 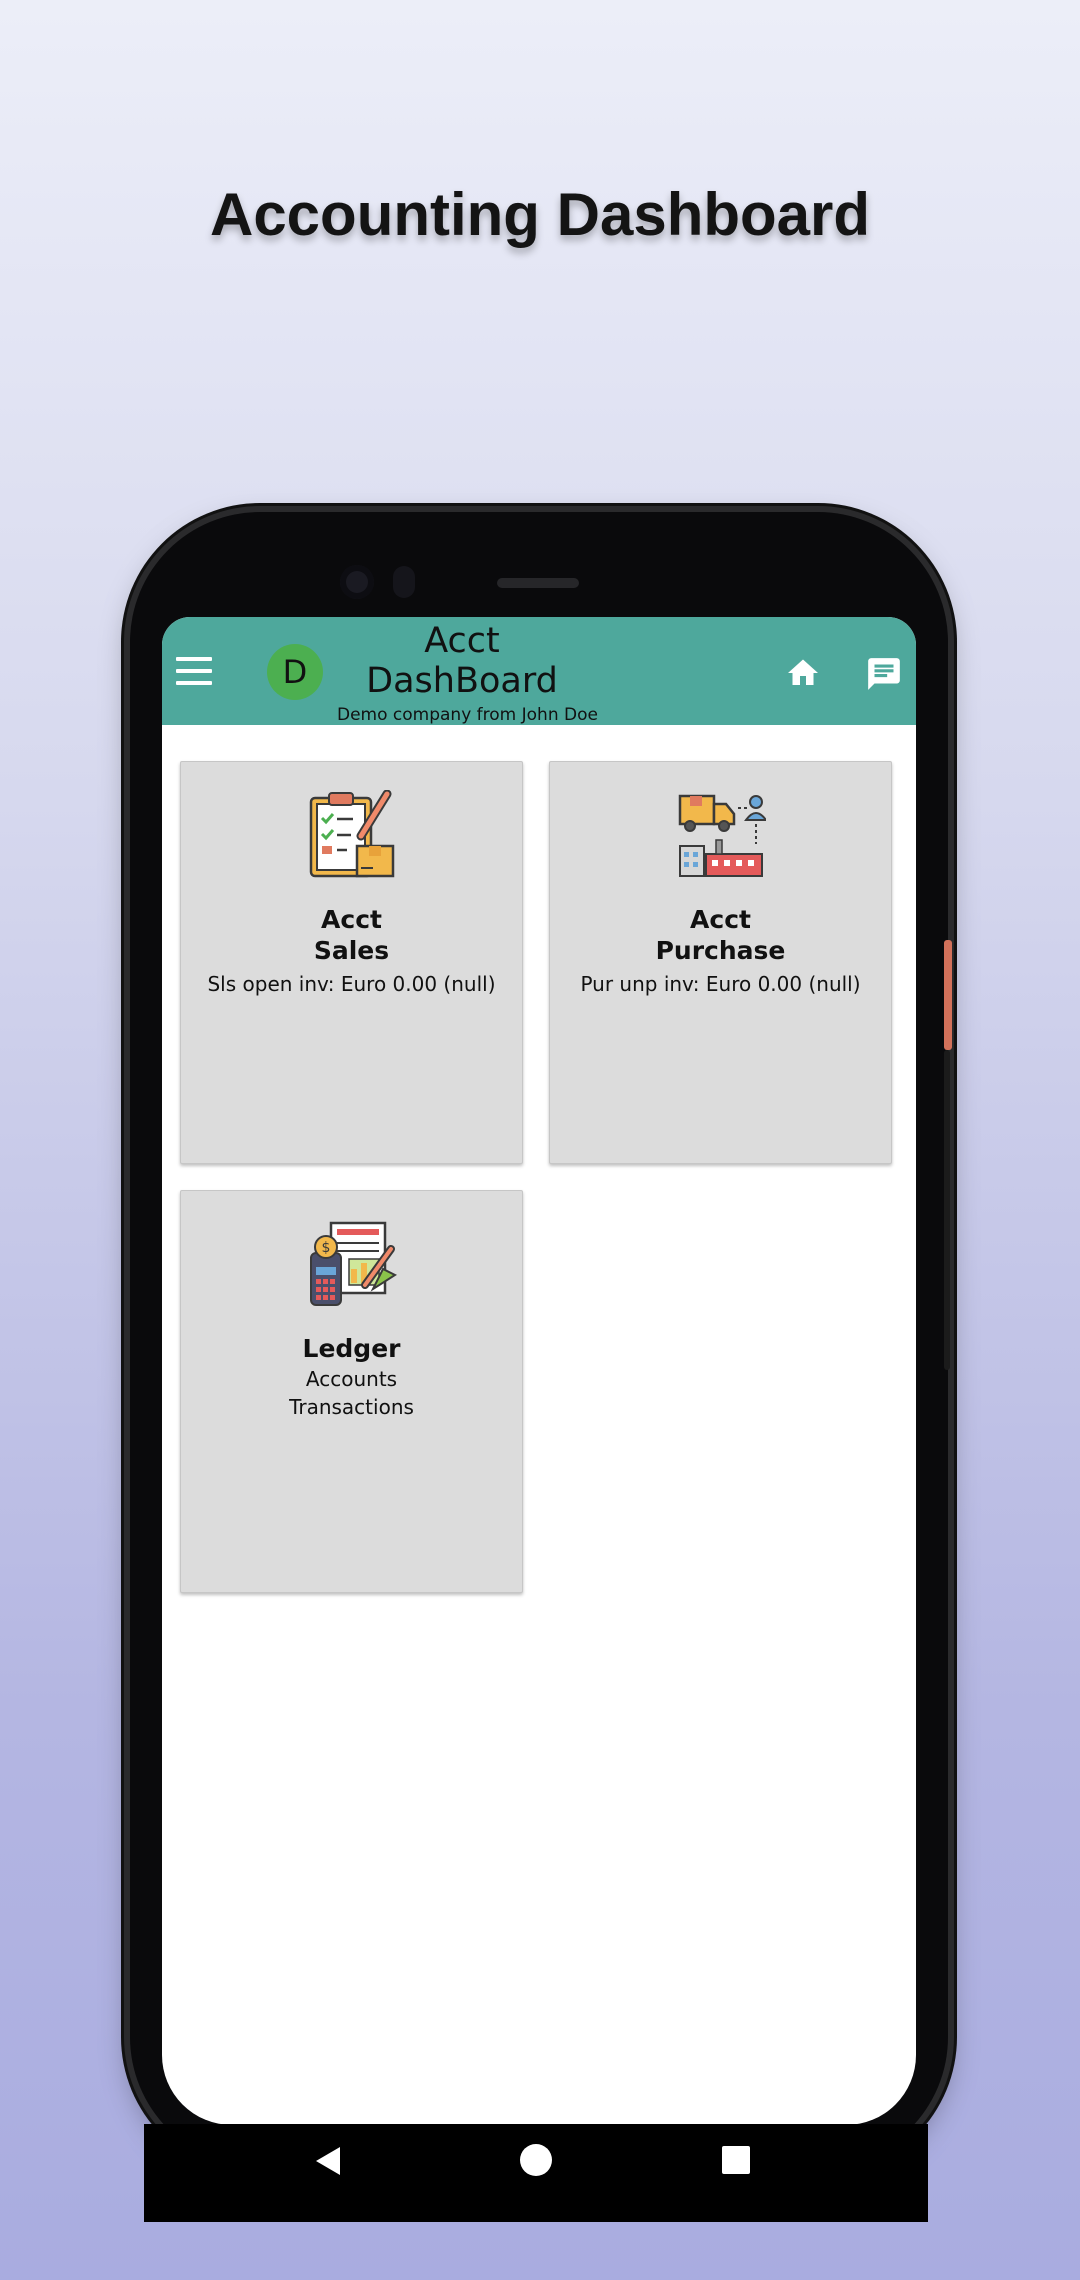 I want to click on avatar: D, so click(x=295, y=672).